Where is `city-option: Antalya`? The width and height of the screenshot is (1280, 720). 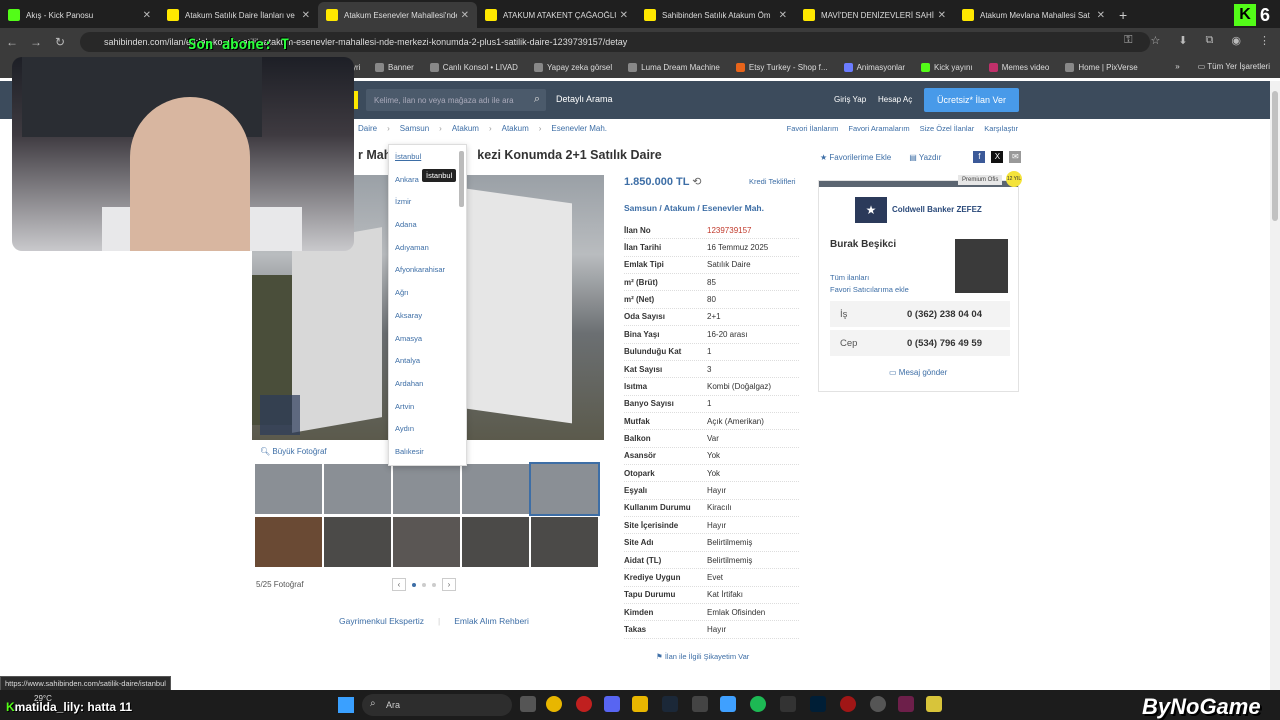 city-option: Antalya is located at coordinates (427, 361).